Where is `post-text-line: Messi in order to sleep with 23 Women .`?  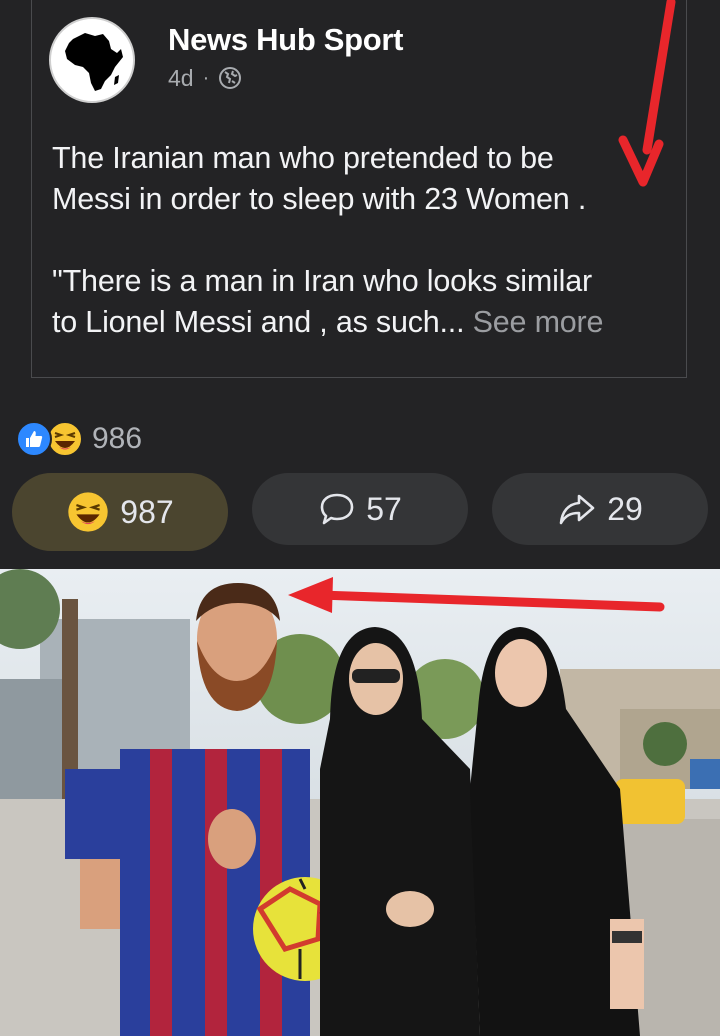
post-text-line: Messi in order to sleep with 23 Women . is located at coordinates (319, 199).